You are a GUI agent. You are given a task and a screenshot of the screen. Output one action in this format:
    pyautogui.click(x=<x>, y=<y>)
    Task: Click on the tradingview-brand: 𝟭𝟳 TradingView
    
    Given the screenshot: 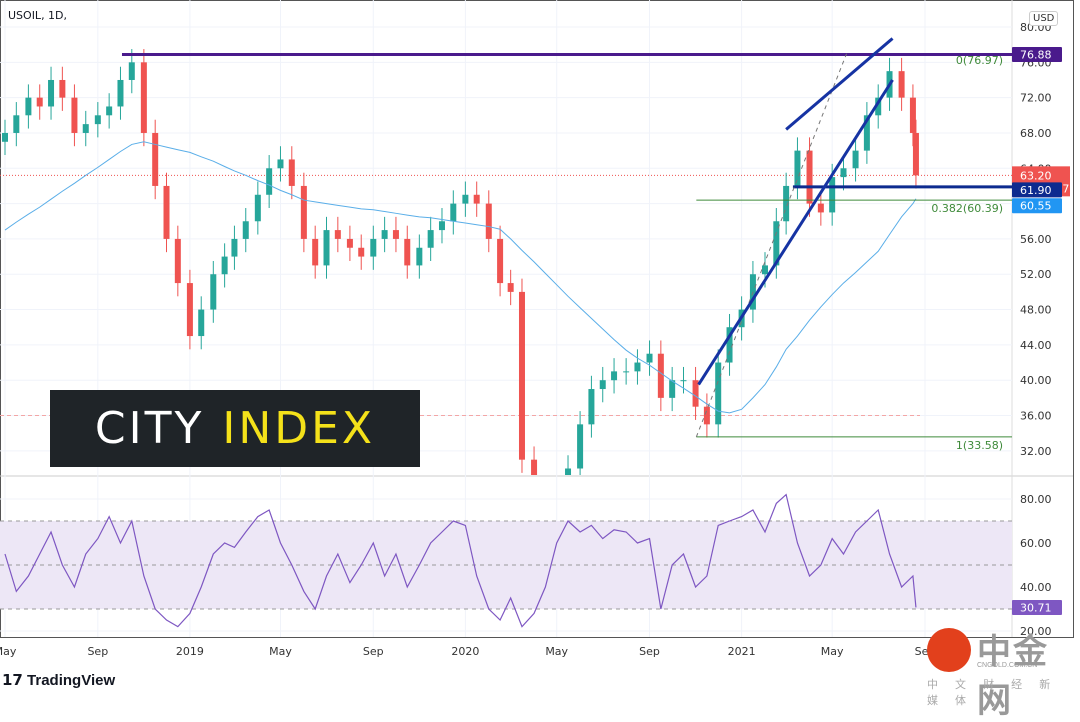 What is the action you would take?
    pyautogui.click(x=58, y=680)
    